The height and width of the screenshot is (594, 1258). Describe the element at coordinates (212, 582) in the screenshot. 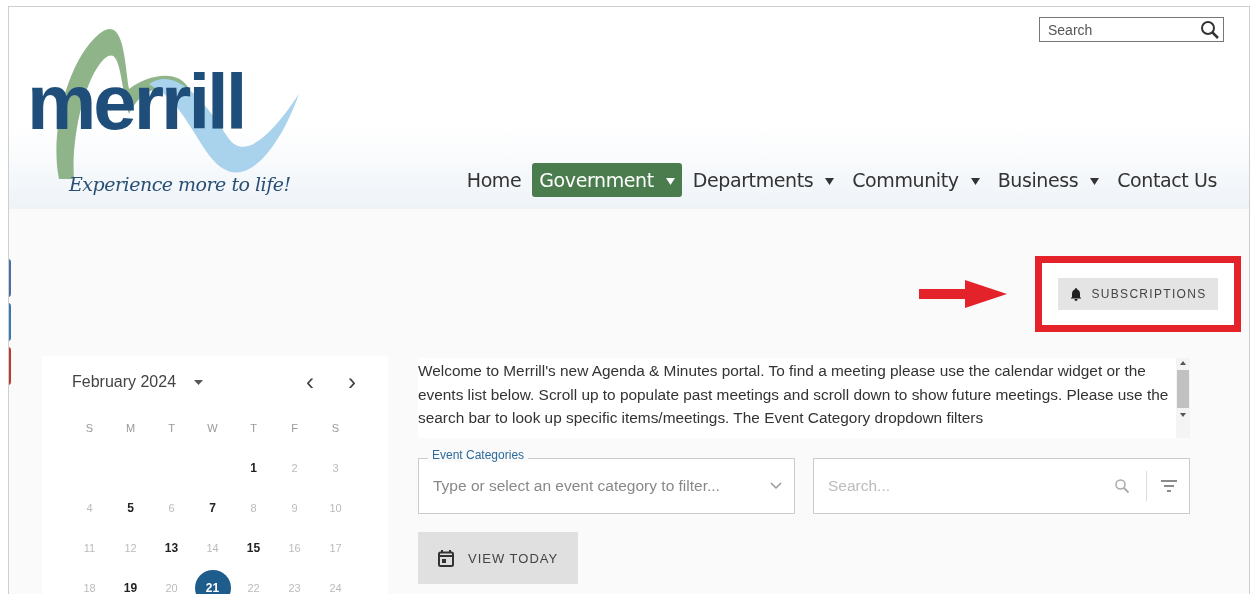

I see `calendar-day: 21` at that location.